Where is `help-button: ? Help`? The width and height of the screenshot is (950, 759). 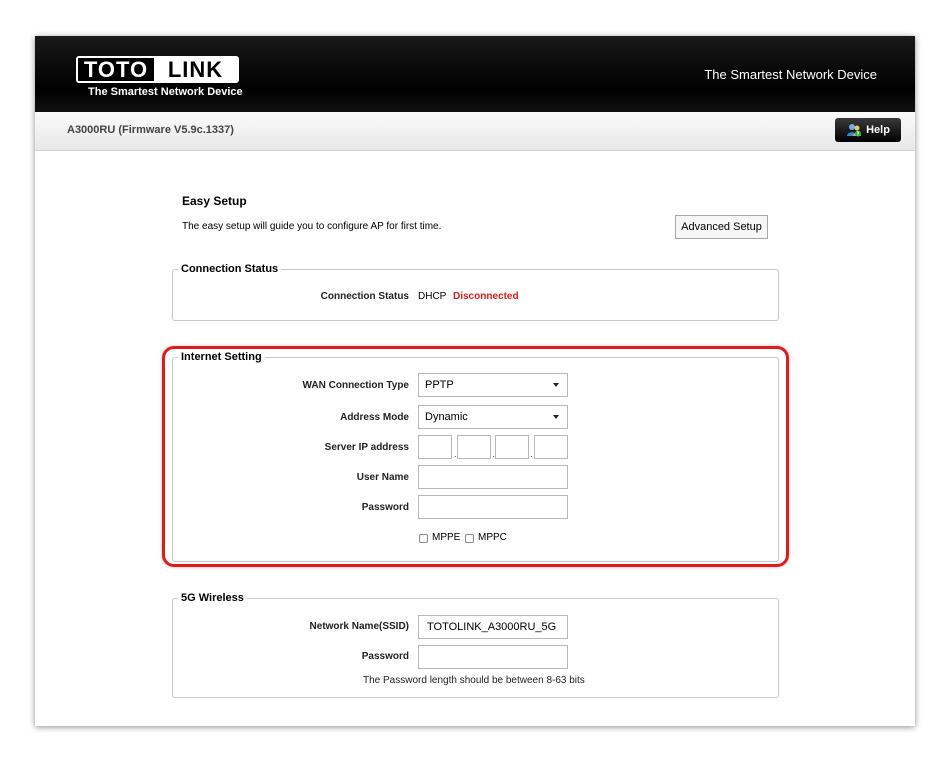 help-button: ? Help is located at coordinates (868, 130).